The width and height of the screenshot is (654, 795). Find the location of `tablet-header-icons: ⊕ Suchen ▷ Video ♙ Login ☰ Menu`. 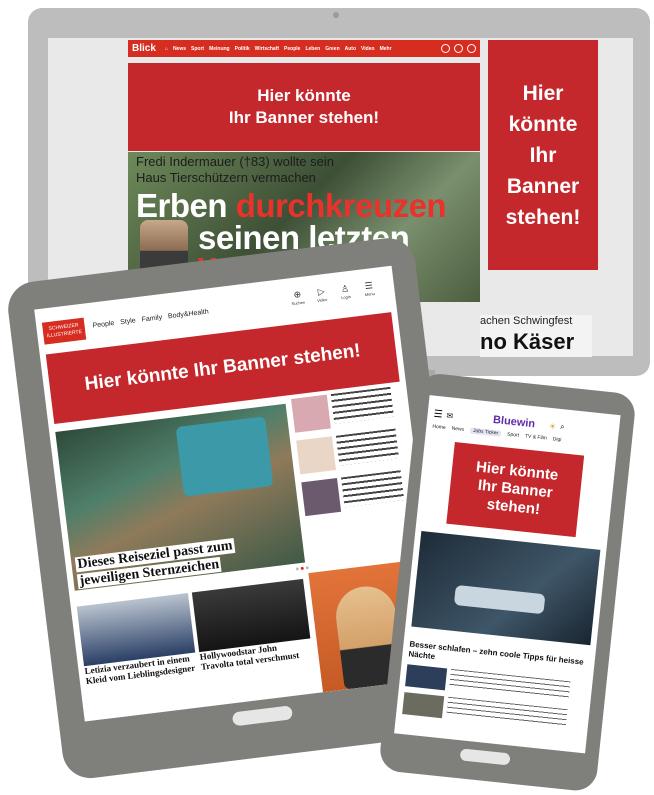

tablet-header-icons: ⊕ Suchen ▷ Video ♙ Login ☰ Menu is located at coordinates (333, 293).